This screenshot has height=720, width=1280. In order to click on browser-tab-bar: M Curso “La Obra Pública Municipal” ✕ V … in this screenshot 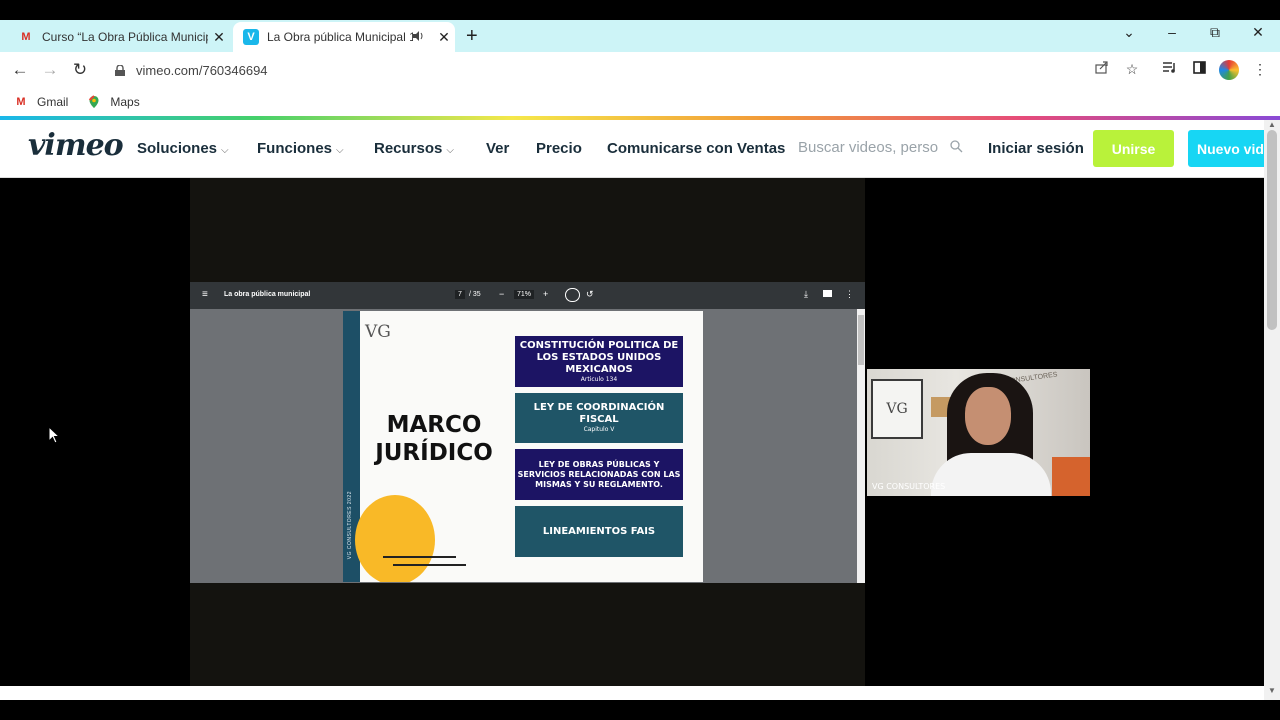, I will do `click(640, 36)`.